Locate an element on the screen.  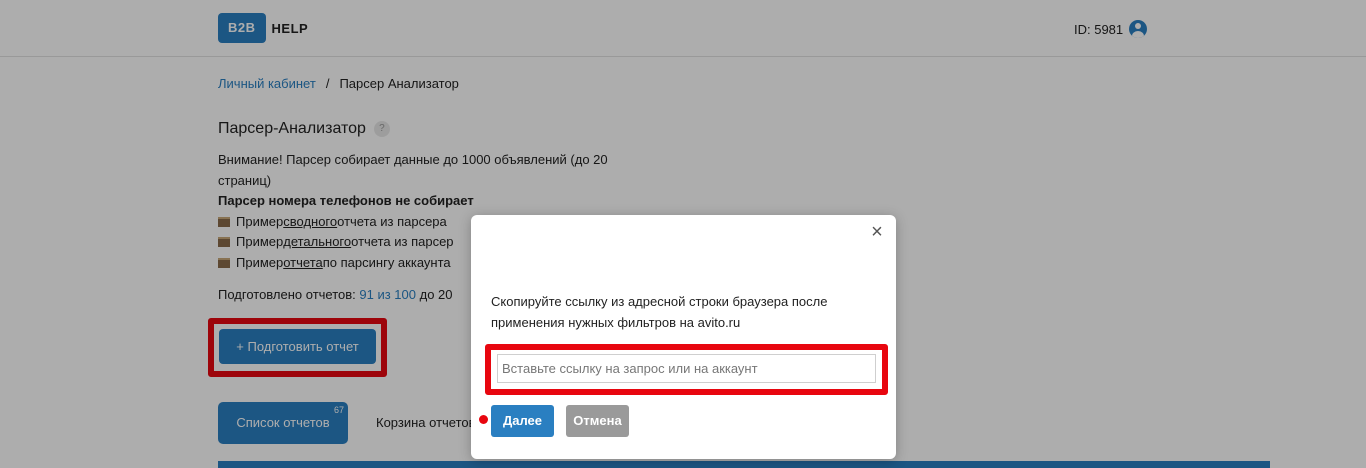
next-button: Далее is located at coordinates (522, 421).